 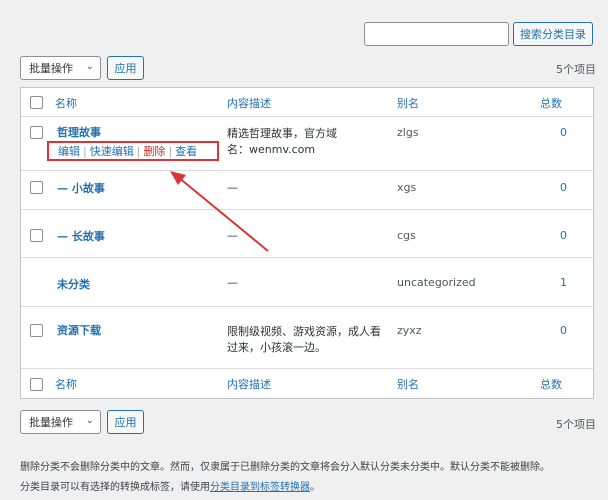 I want to click on category-name-link: — 长故事, so click(x=81, y=236).